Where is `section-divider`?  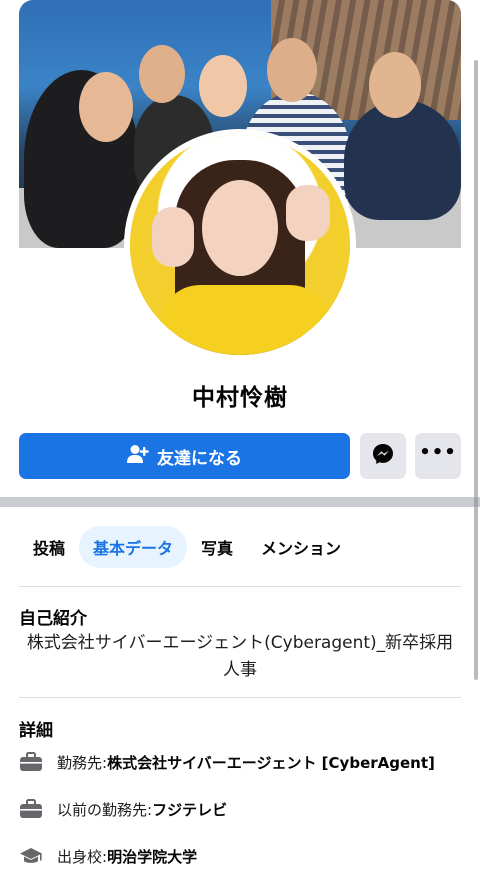
section-divider is located at coordinates (240, 502).